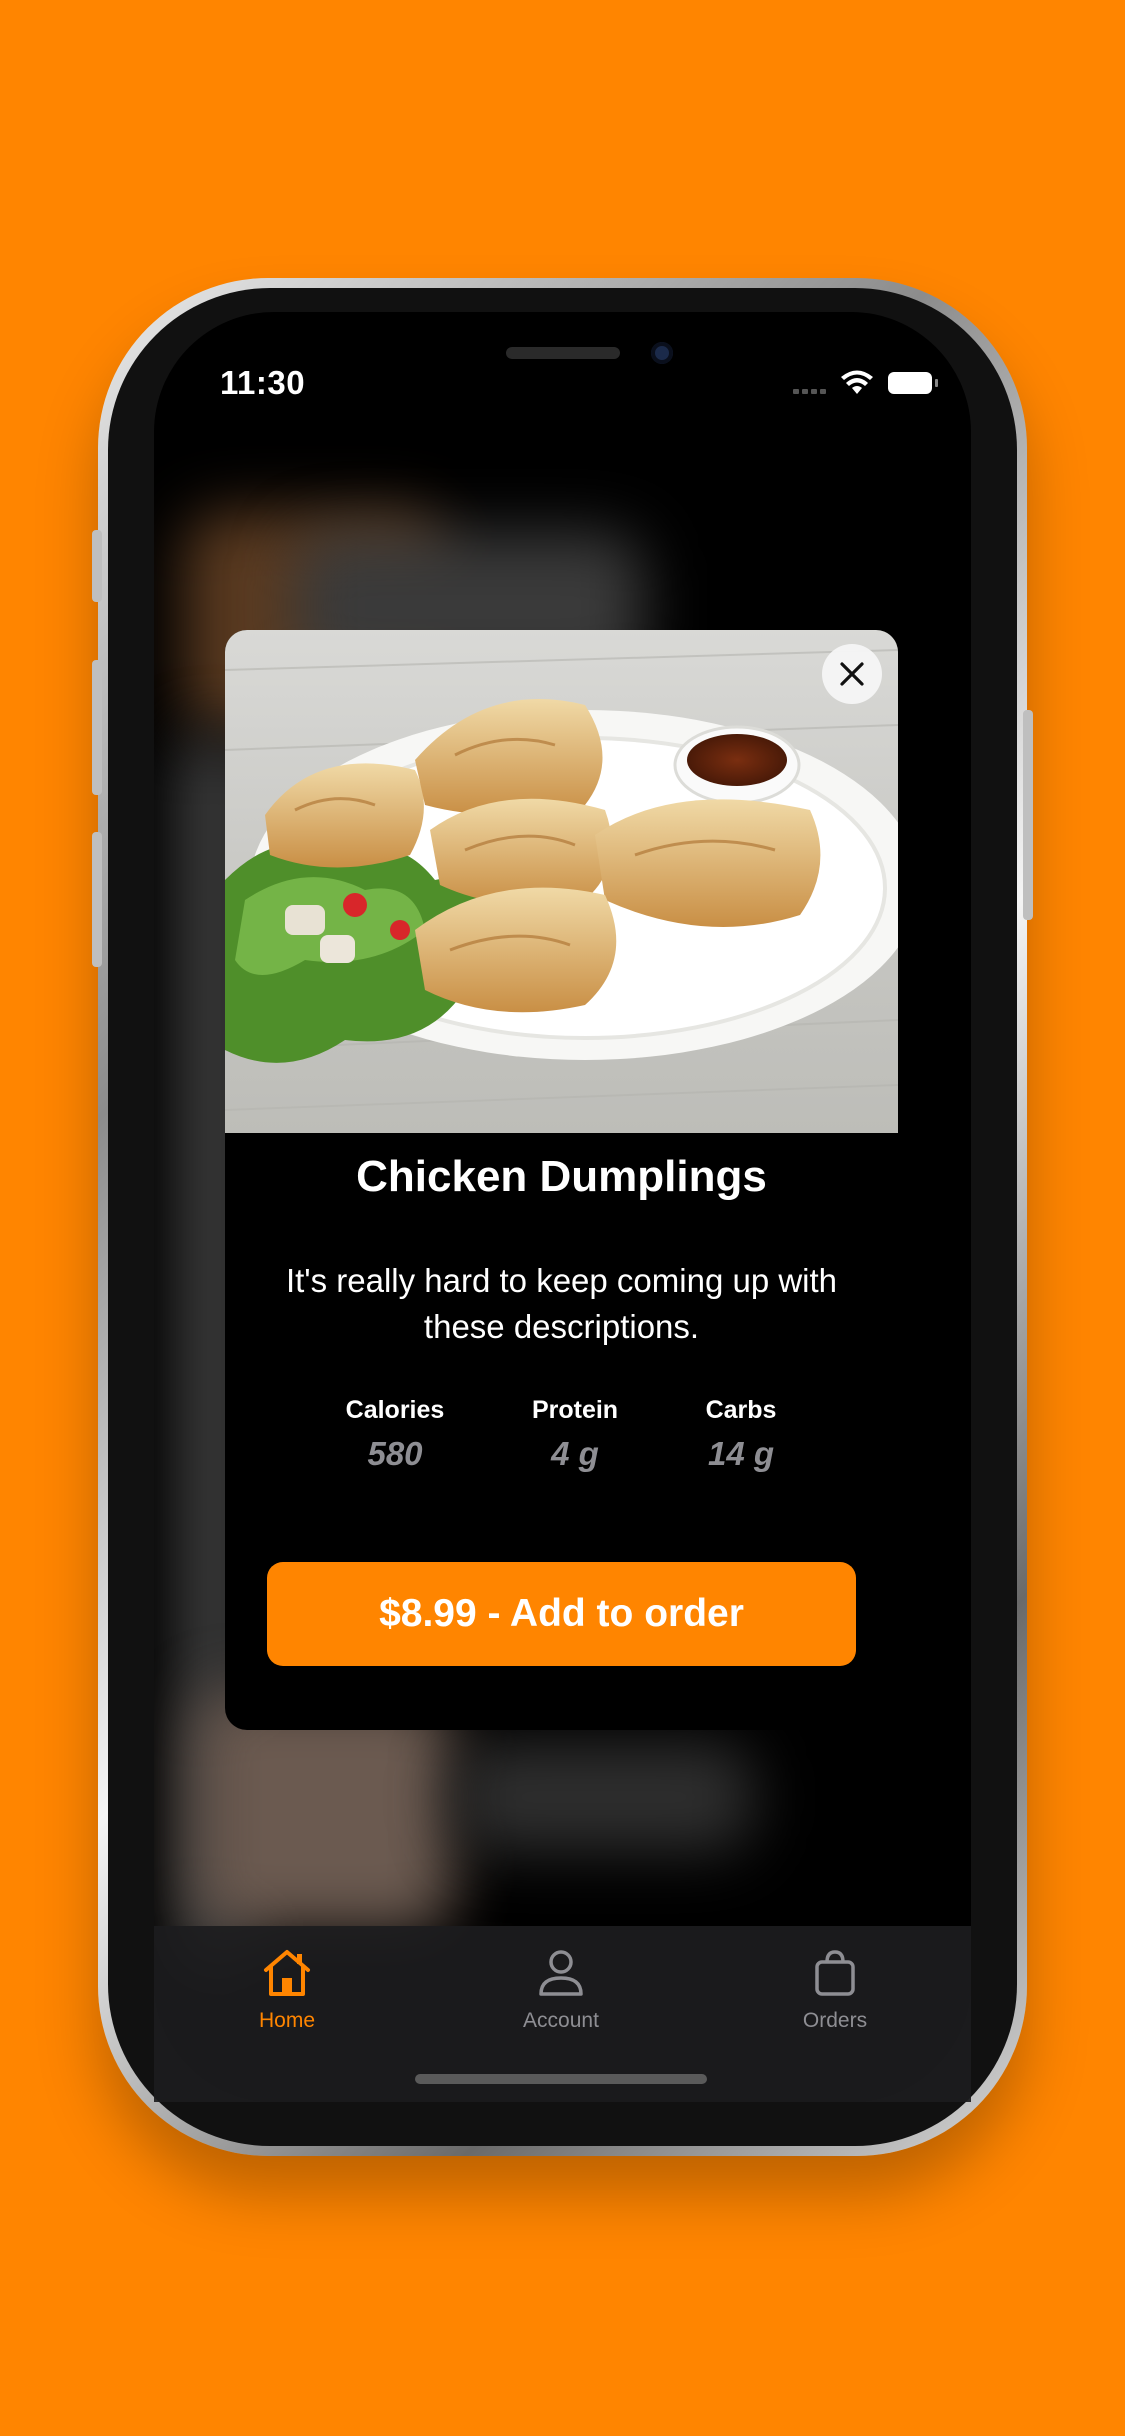 The image size is (1125, 2436). I want to click on blurred-background-content, so click(604, 1797).